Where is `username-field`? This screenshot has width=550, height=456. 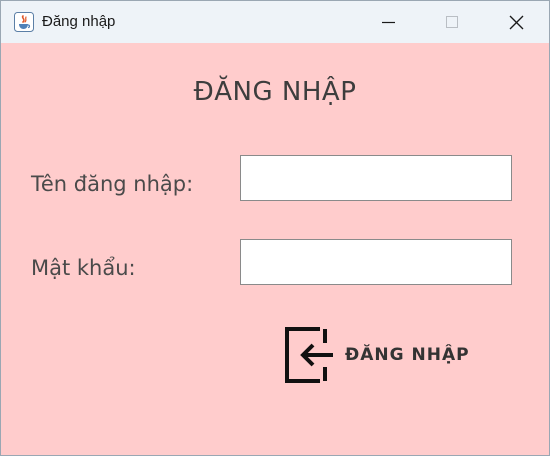
username-field is located at coordinates (376, 178).